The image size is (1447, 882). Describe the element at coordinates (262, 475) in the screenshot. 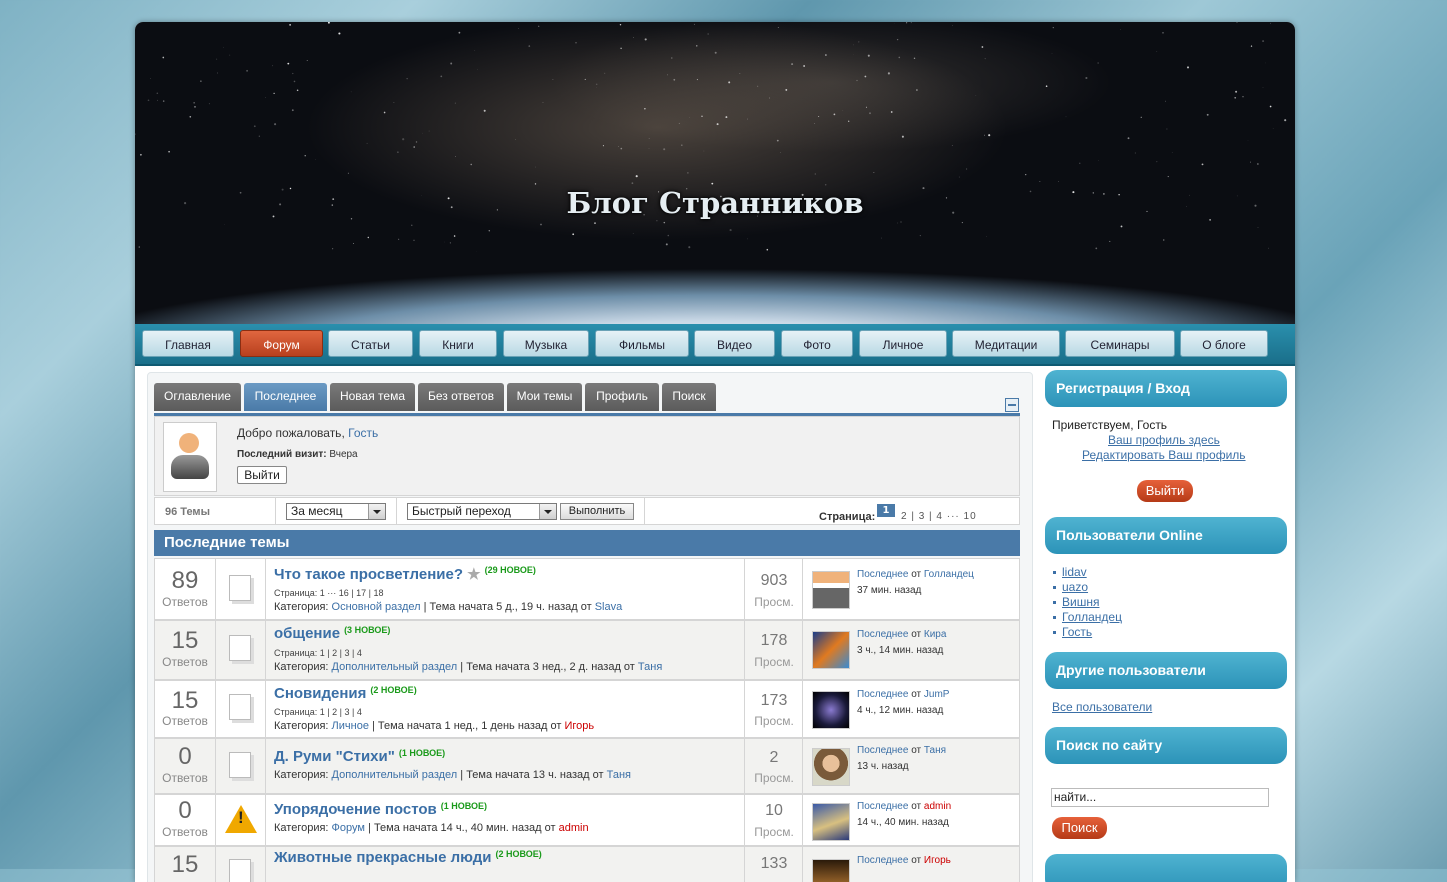

I see `logout-button: Выйти` at that location.